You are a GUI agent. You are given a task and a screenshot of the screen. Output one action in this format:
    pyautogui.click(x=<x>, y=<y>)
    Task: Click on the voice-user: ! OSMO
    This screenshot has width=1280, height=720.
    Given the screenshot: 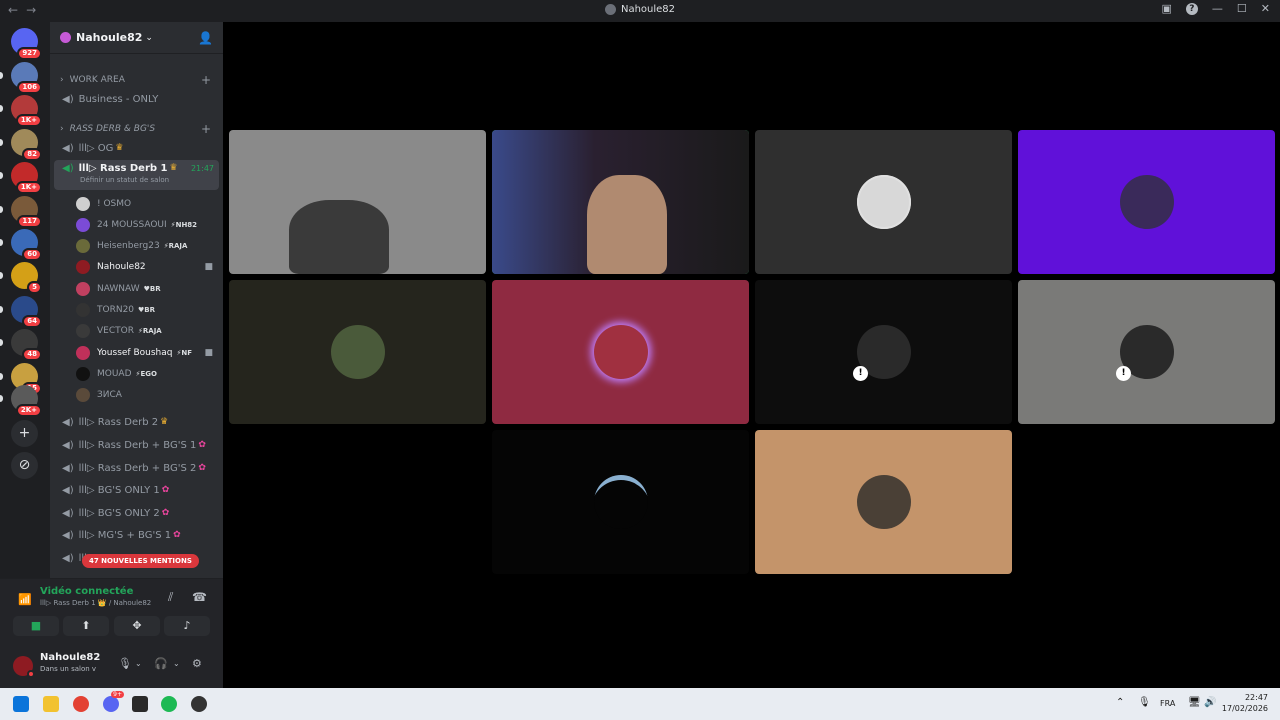 What is the action you would take?
    pyautogui.click(x=147, y=203)
    